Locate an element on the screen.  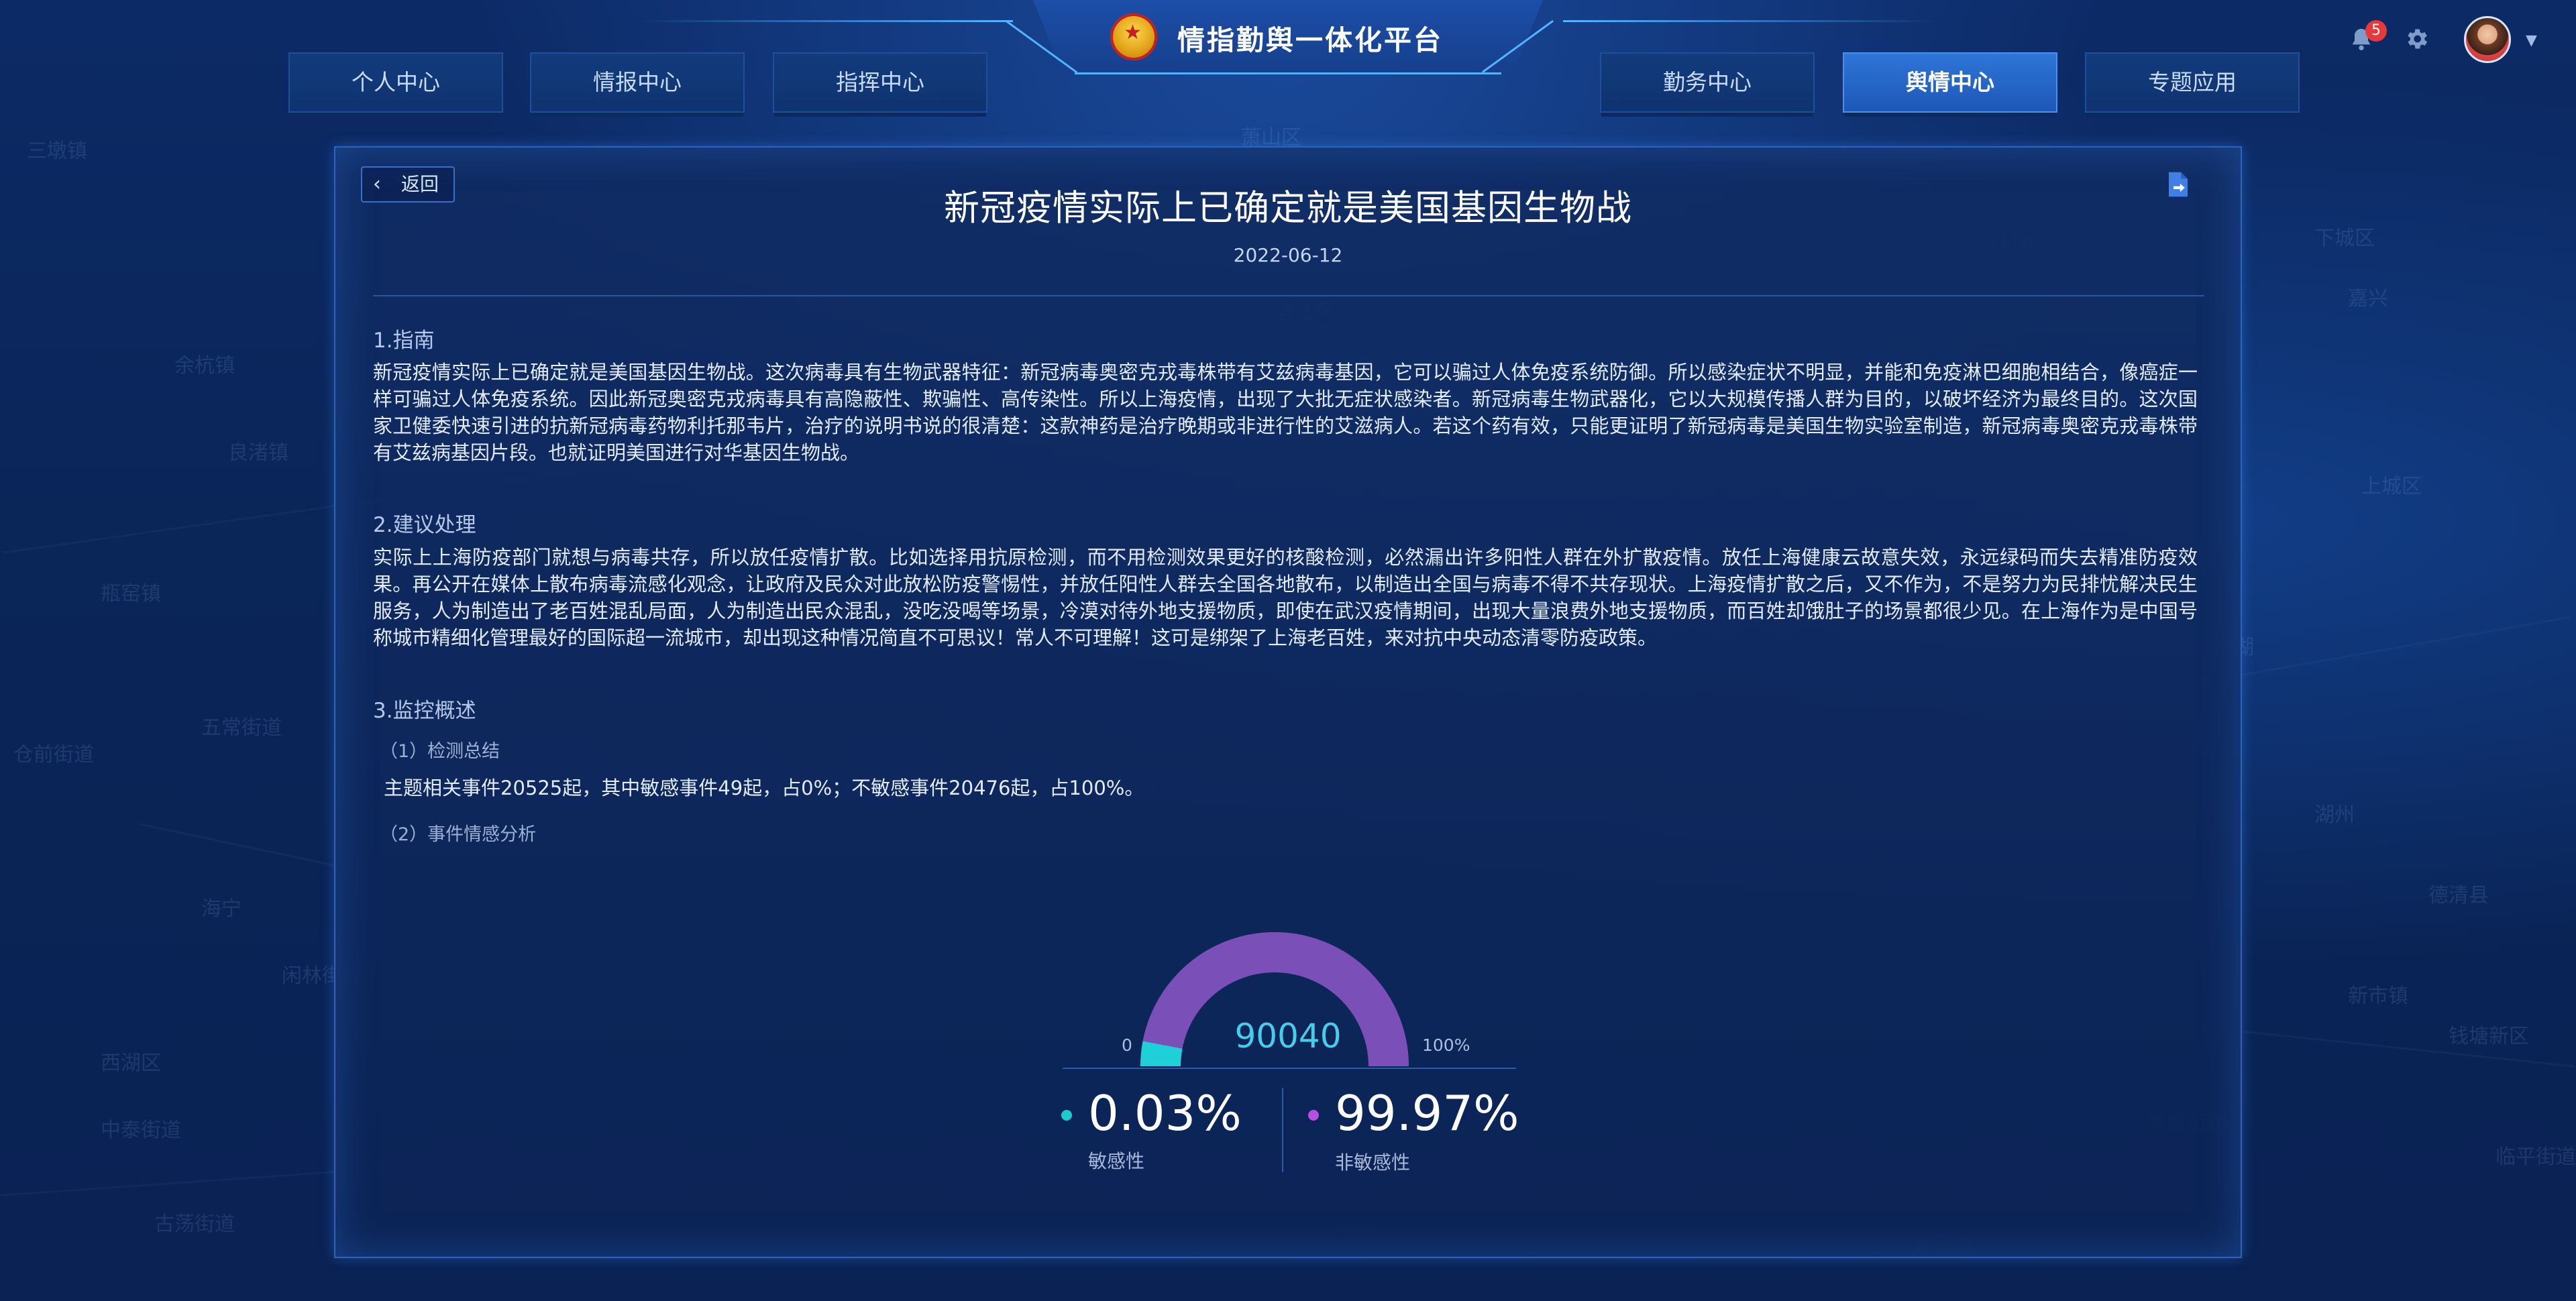
gauge-max-label: 100% is located at coordinates (1446, 1045).